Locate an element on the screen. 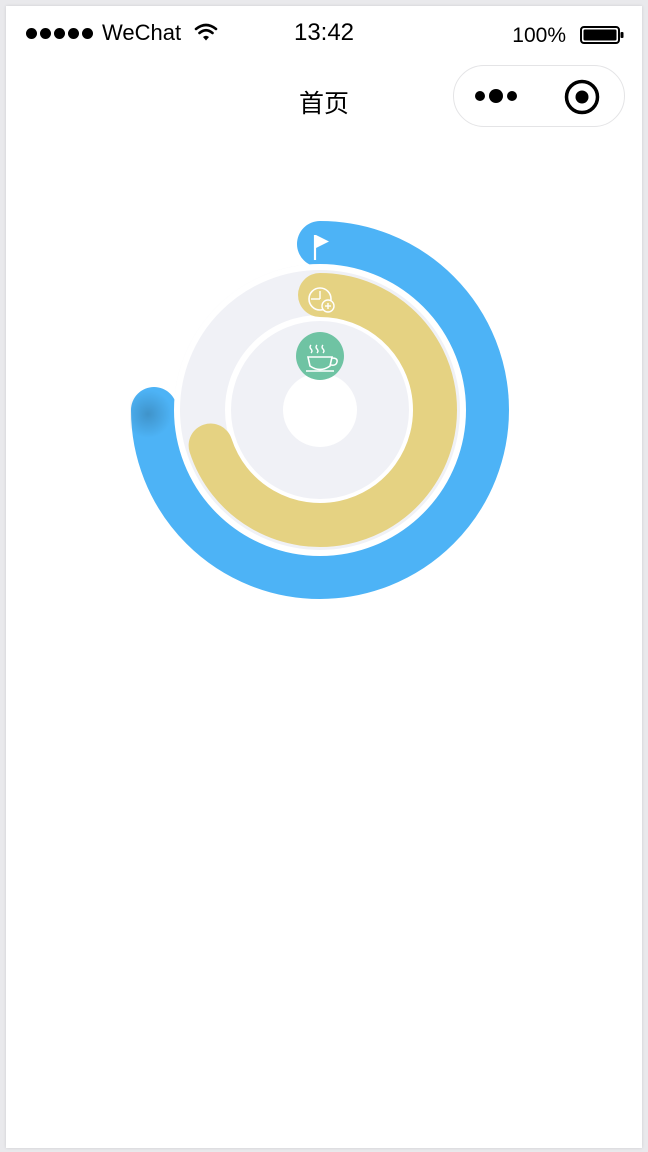 The width and height of the screenshot is (648, 1152). battery-percentage: 100% is located at coordinates (539, 35).